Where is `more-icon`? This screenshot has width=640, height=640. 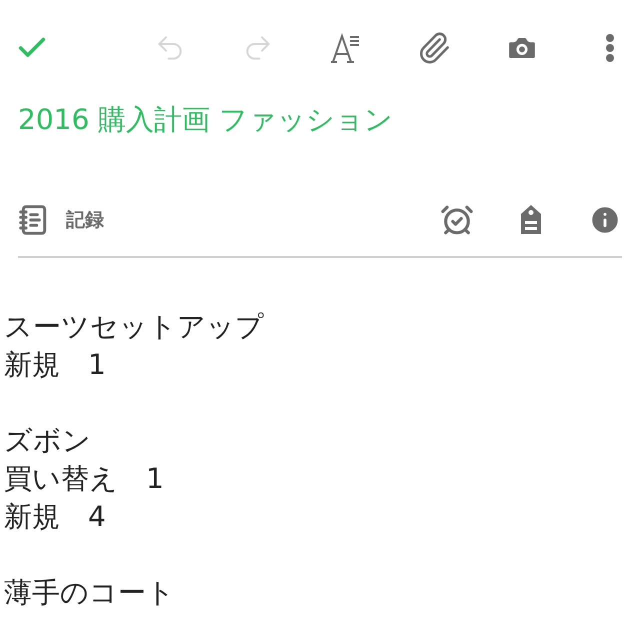
more-icon is located at coordinates (610, 48).